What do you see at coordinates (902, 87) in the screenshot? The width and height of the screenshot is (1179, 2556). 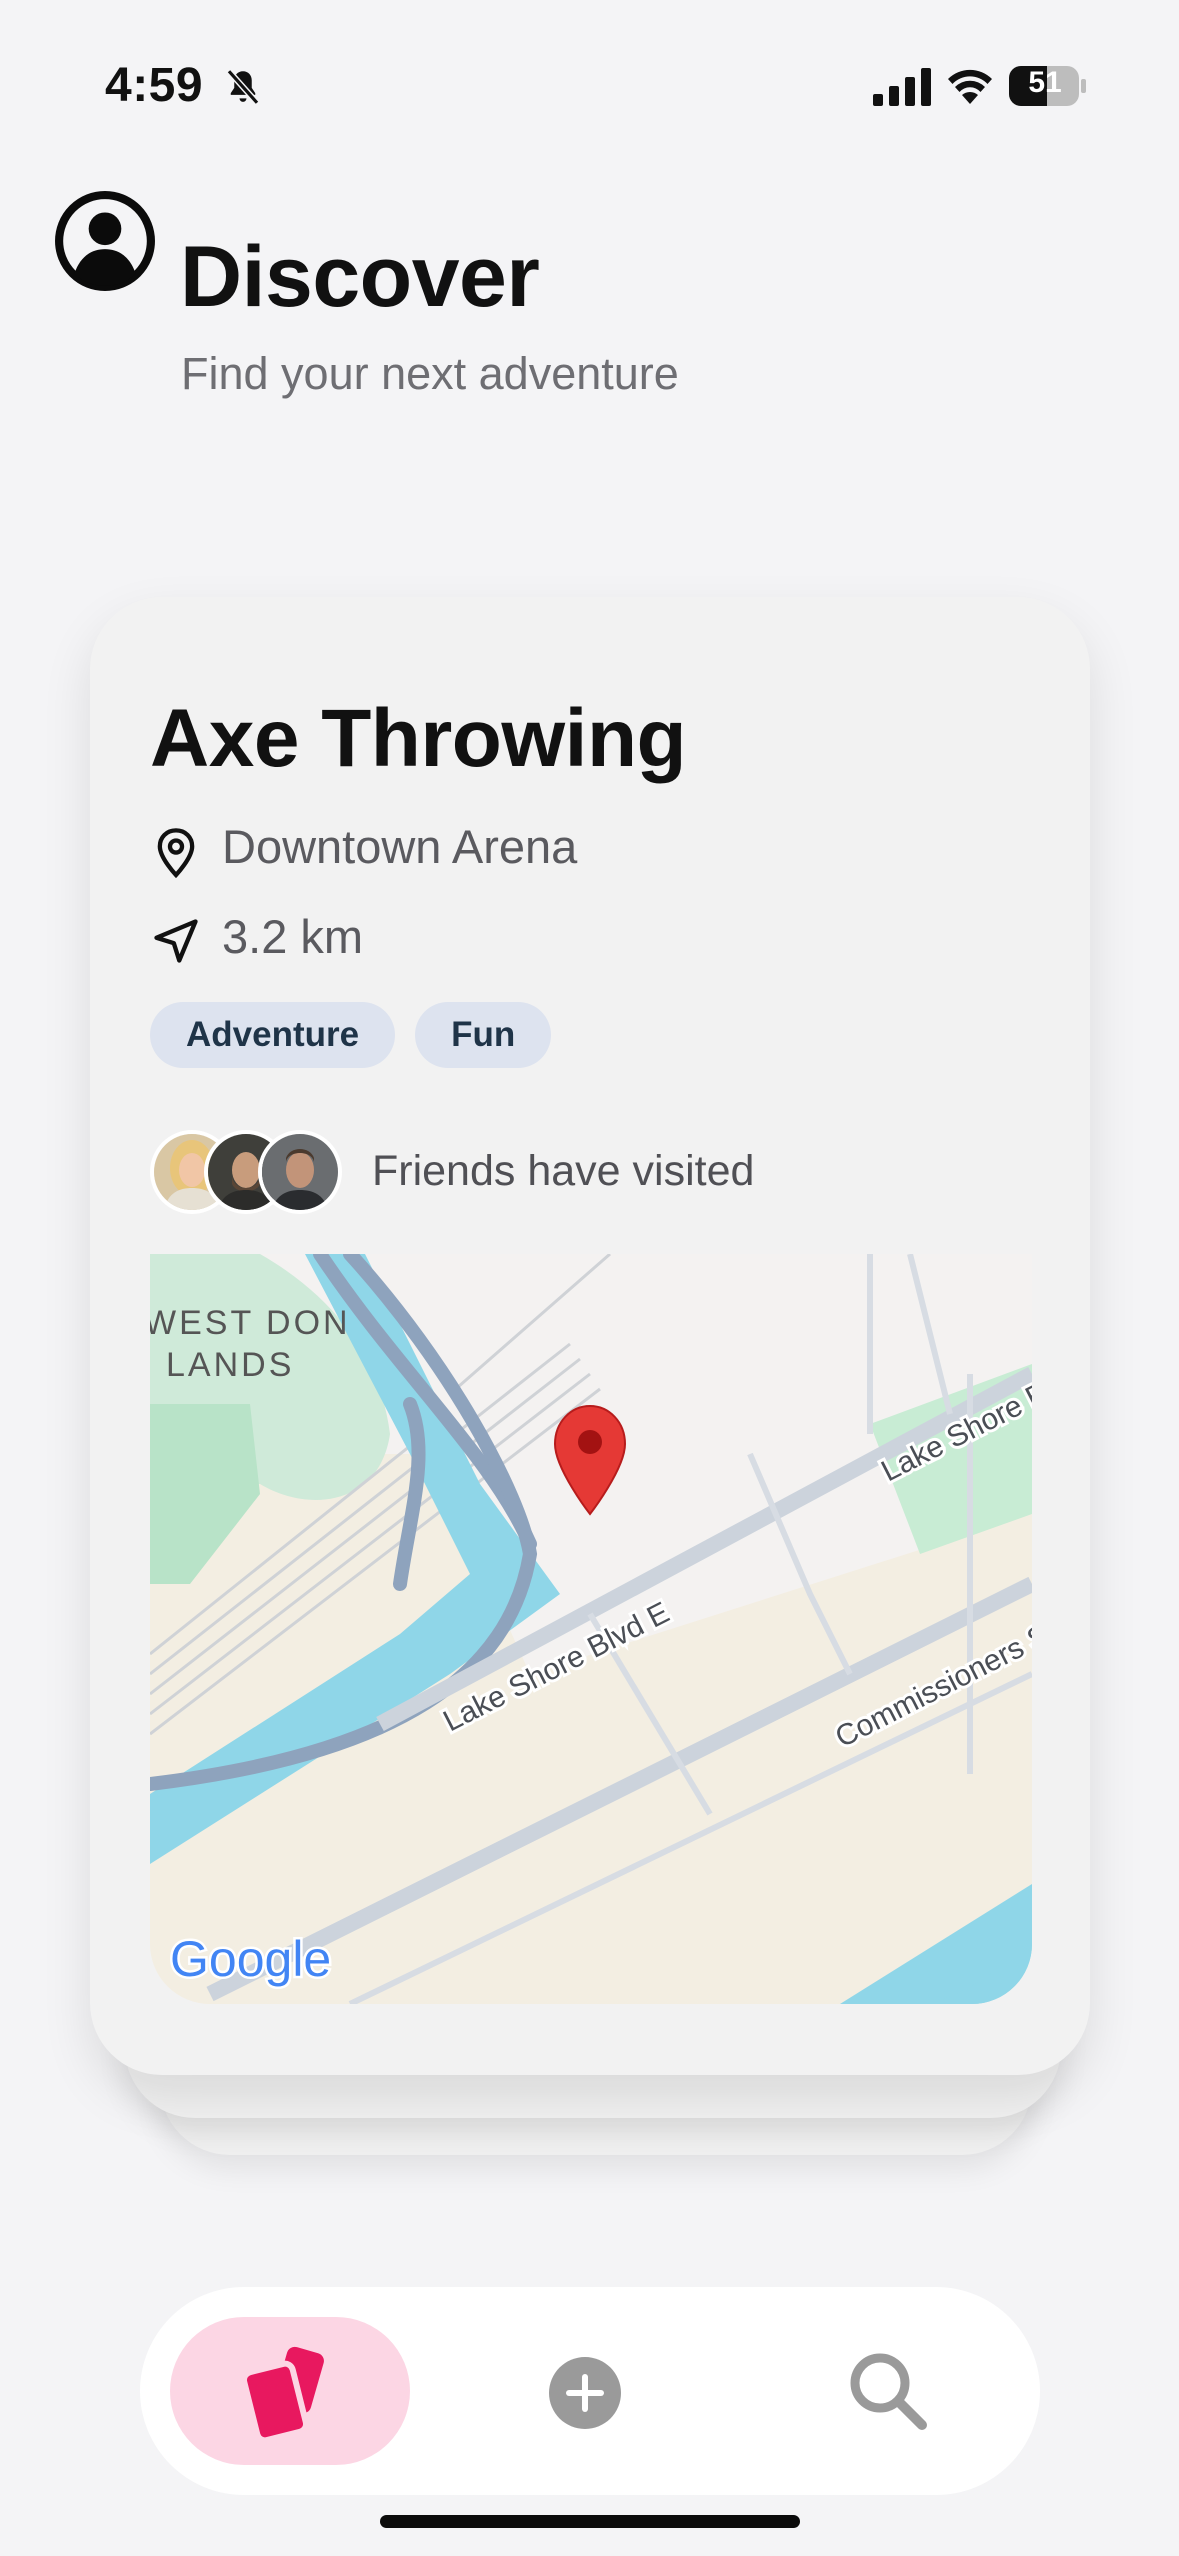 I see `cellular-signal-icon` at bounding box center [902, 87].